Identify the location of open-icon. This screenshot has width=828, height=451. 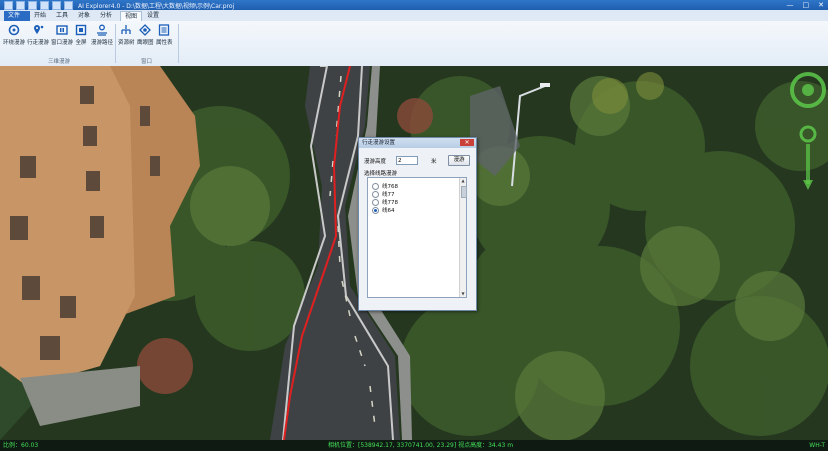
(32, 5).